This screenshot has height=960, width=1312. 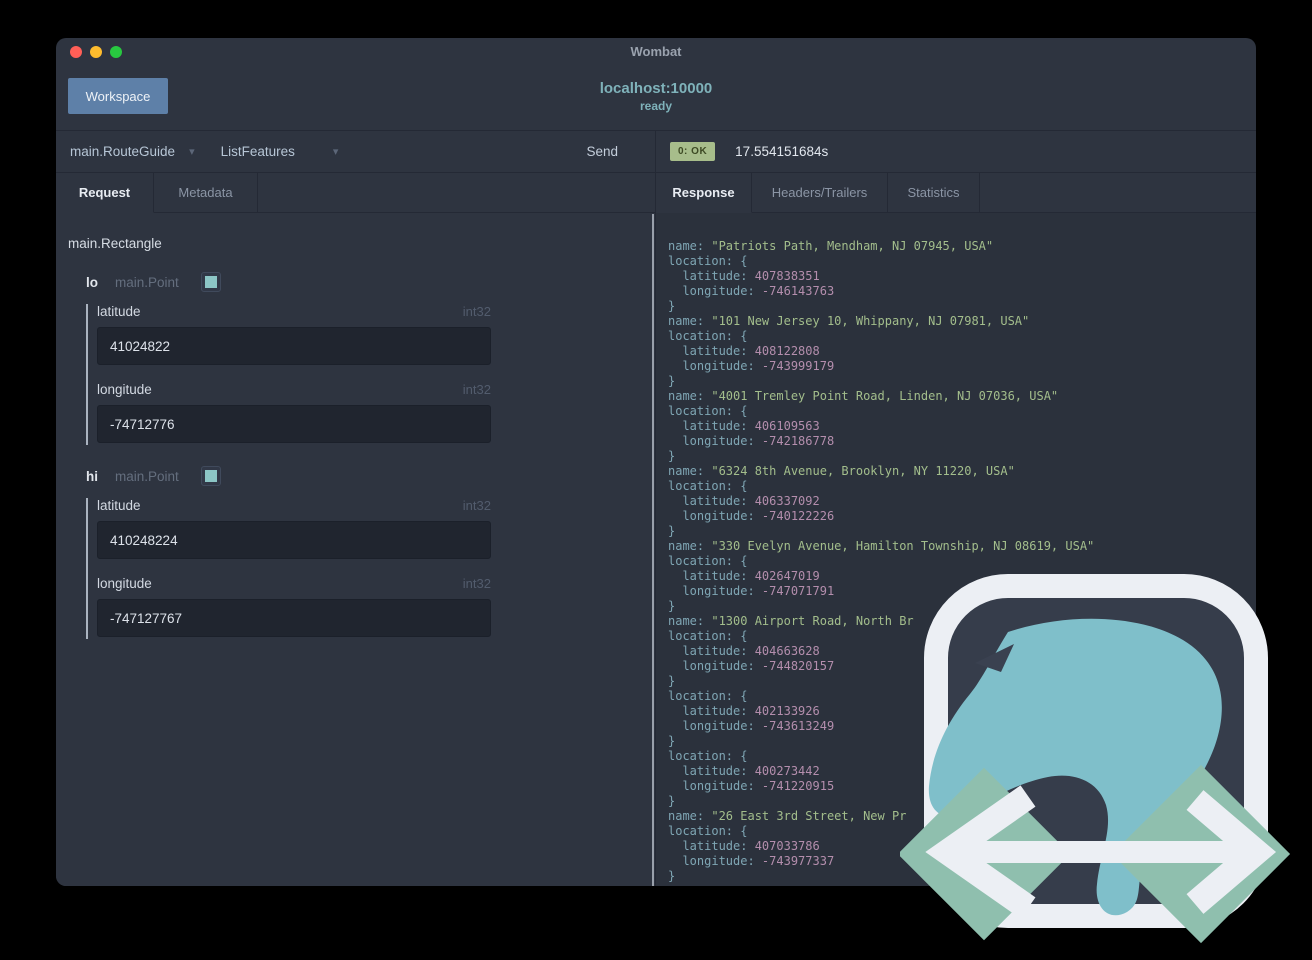 I want to click on field-name: lo, so click(x=92, y=282).